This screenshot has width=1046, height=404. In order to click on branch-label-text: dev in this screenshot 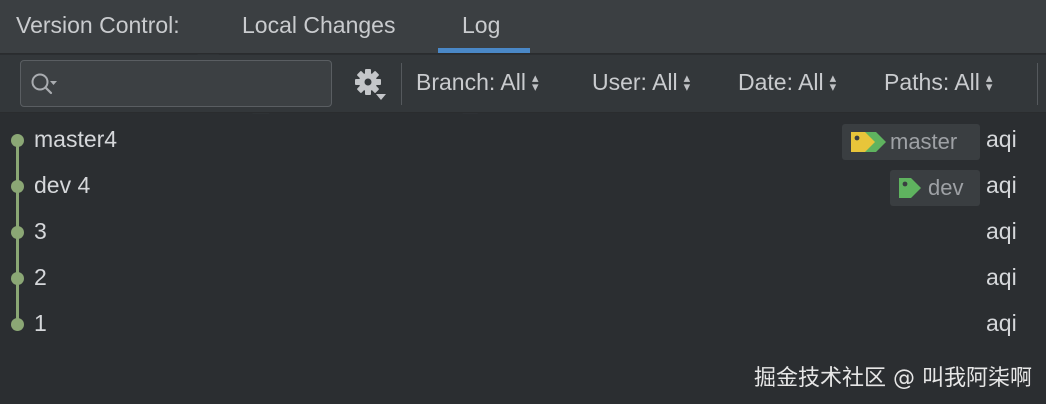, I will do `click(946, 187)`.